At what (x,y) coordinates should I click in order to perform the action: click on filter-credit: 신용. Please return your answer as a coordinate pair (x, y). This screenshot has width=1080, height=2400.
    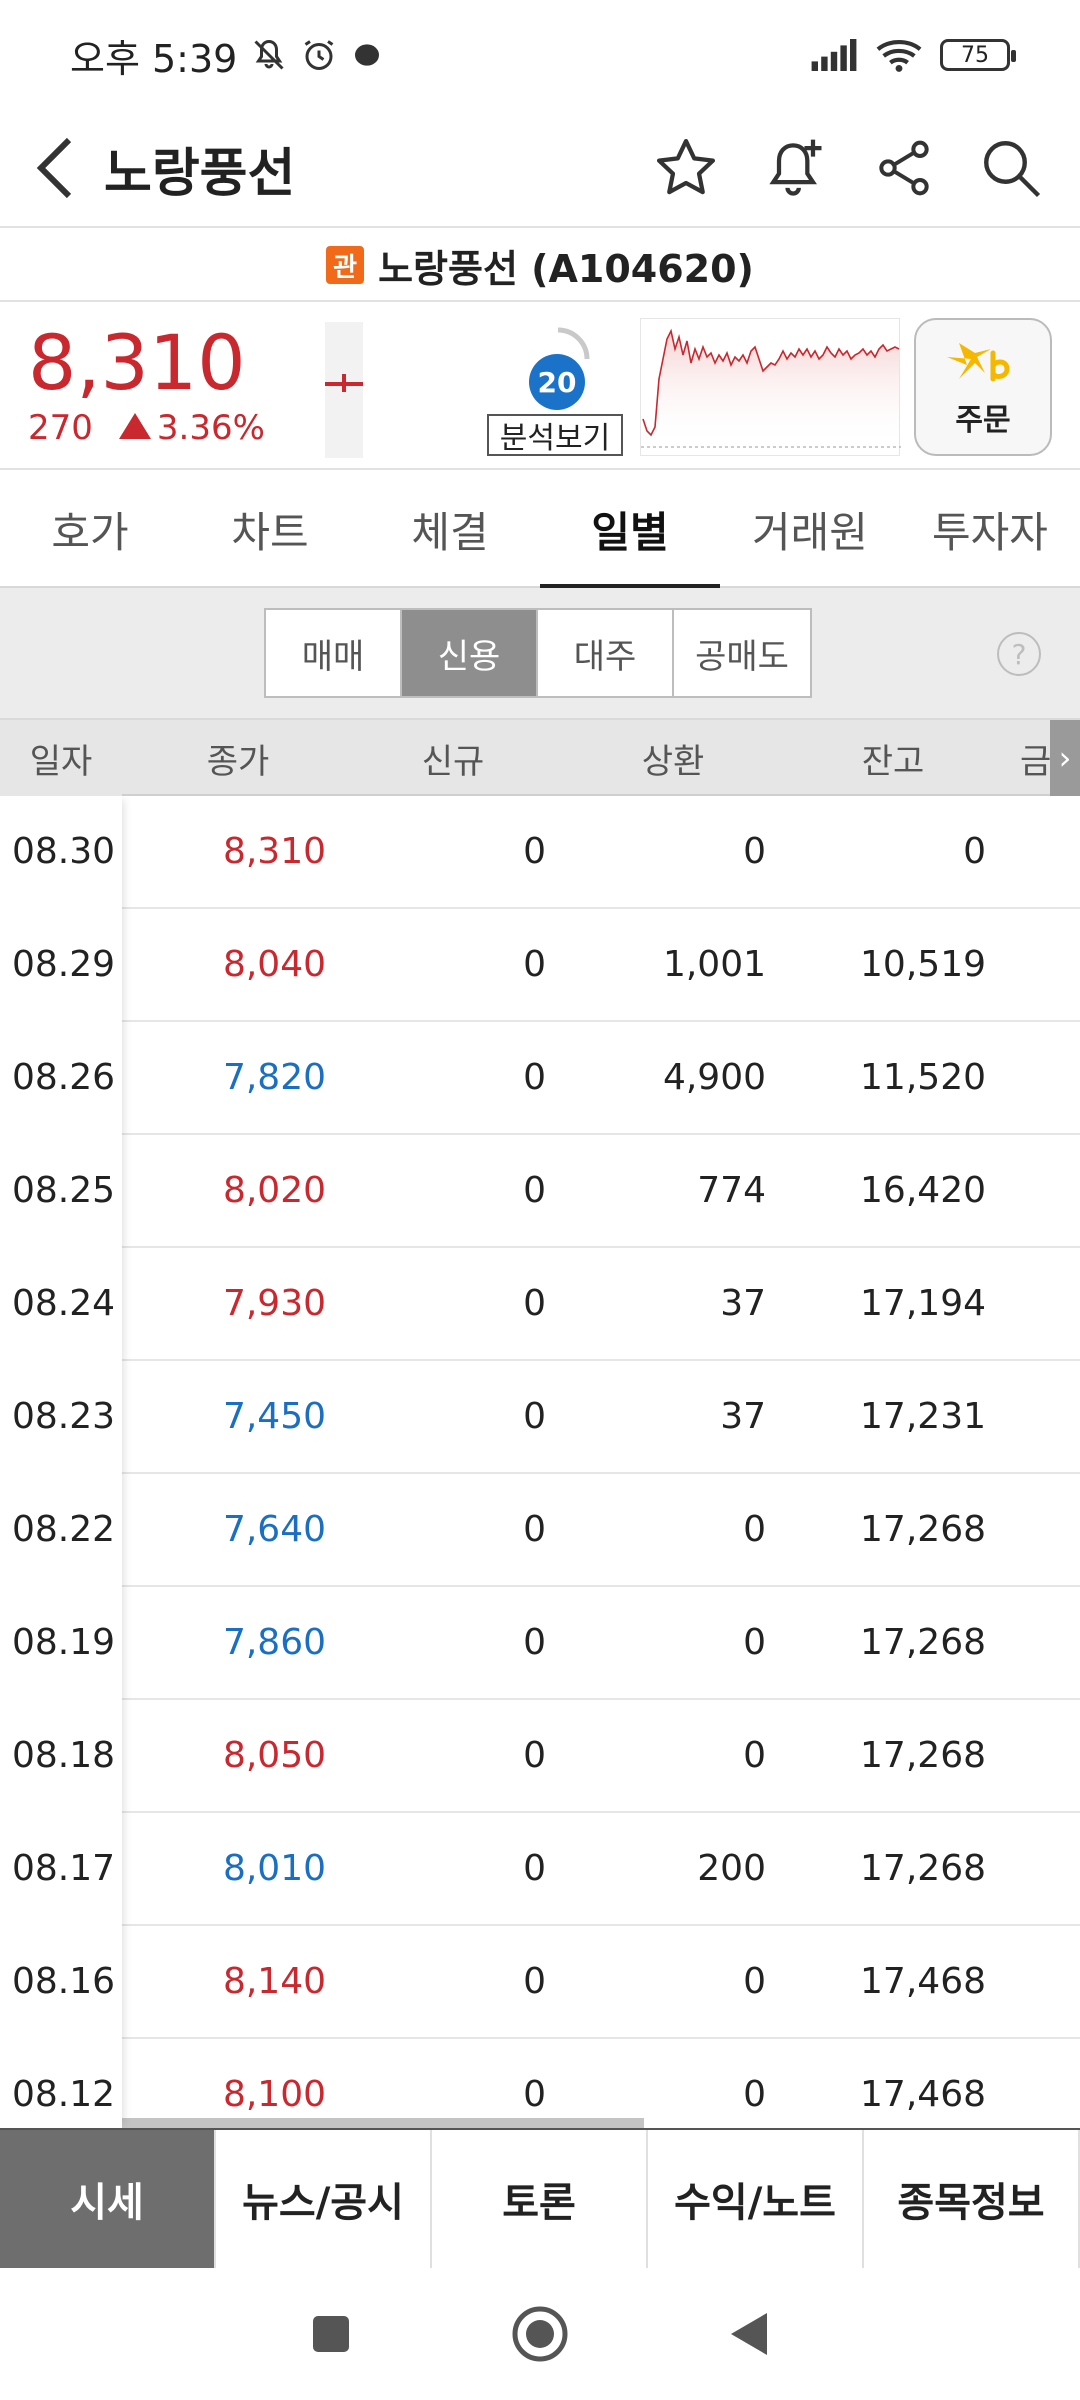
    Looking at the image, I should click on (470, 653).